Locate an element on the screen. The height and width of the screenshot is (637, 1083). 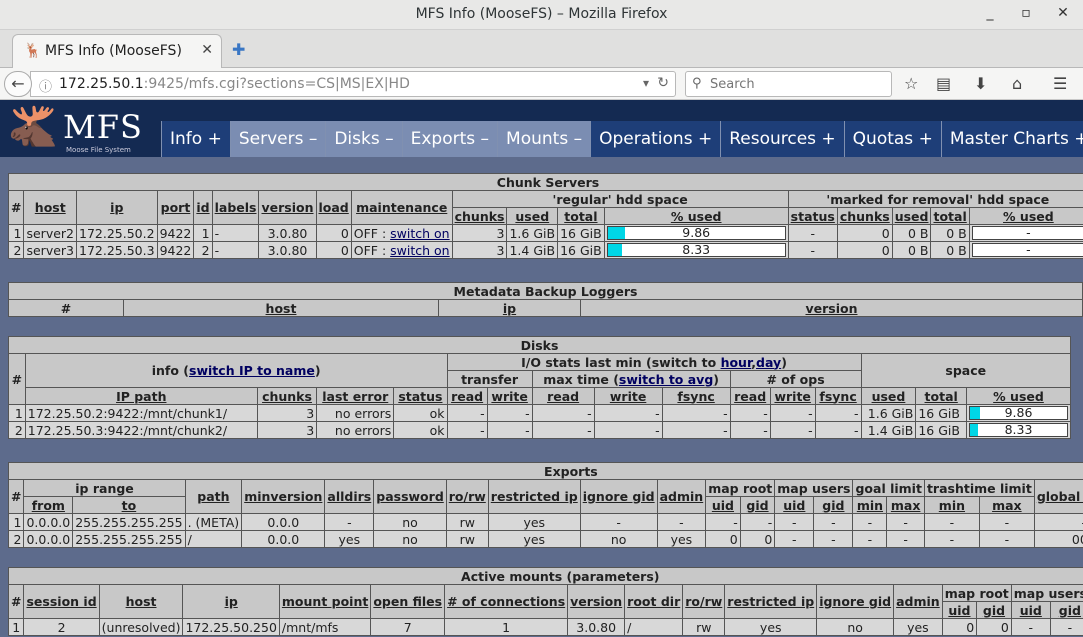
maximize-button: ▫ is located at coordinates (1026, 13).